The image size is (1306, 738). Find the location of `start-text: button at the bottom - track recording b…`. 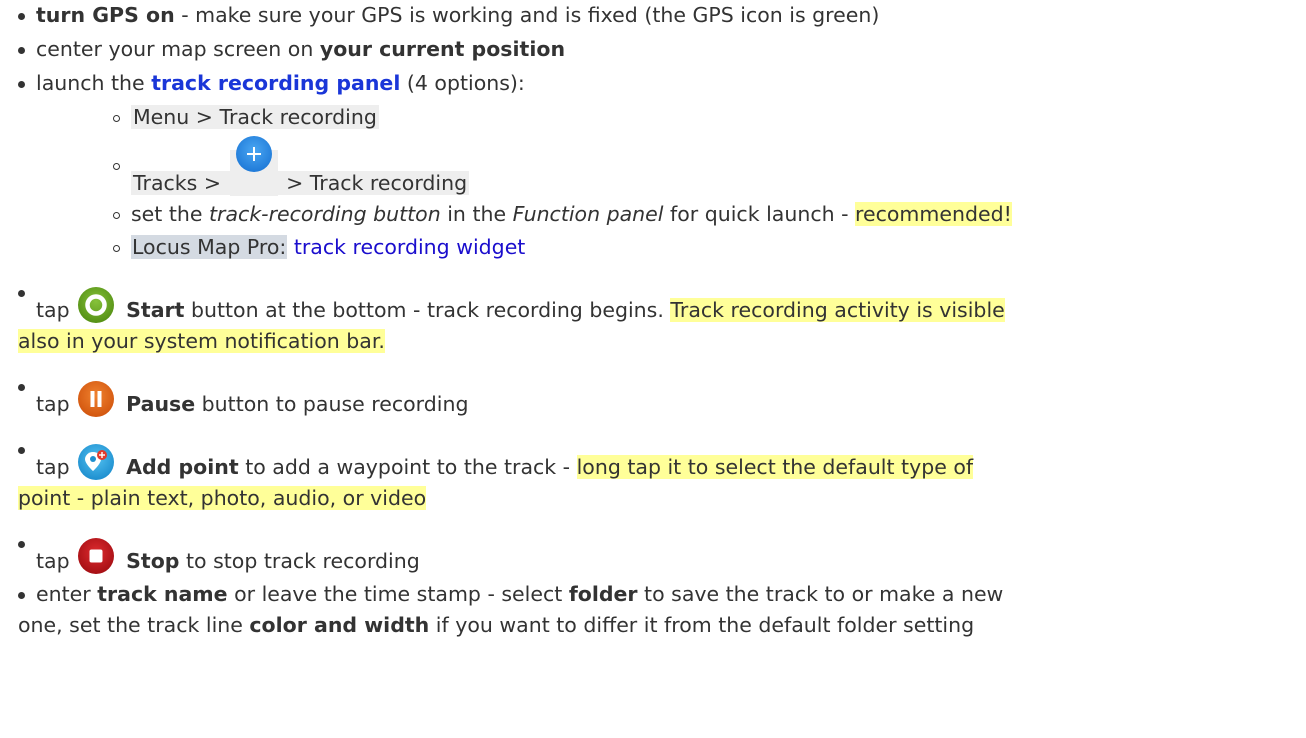

start-text: button at the bottom - track recording b… is located at coordinates (427, 310).